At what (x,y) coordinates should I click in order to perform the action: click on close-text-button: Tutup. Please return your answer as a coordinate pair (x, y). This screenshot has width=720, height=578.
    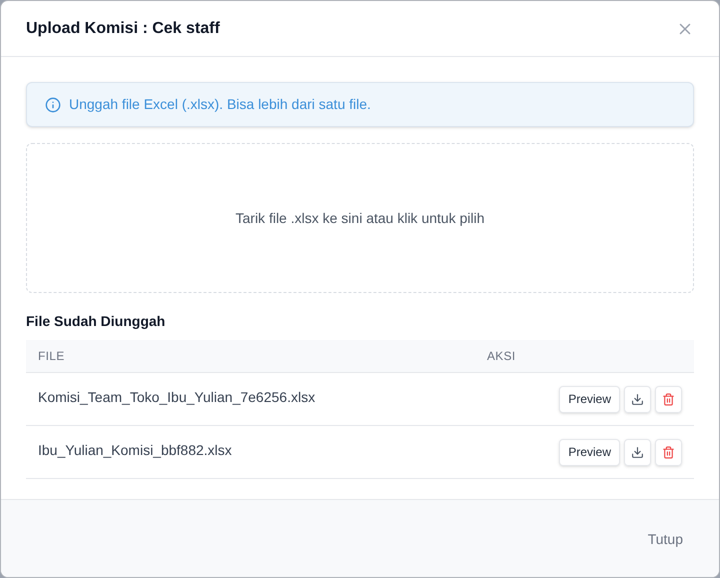
    Looking at the image, I should click on (665, 539).